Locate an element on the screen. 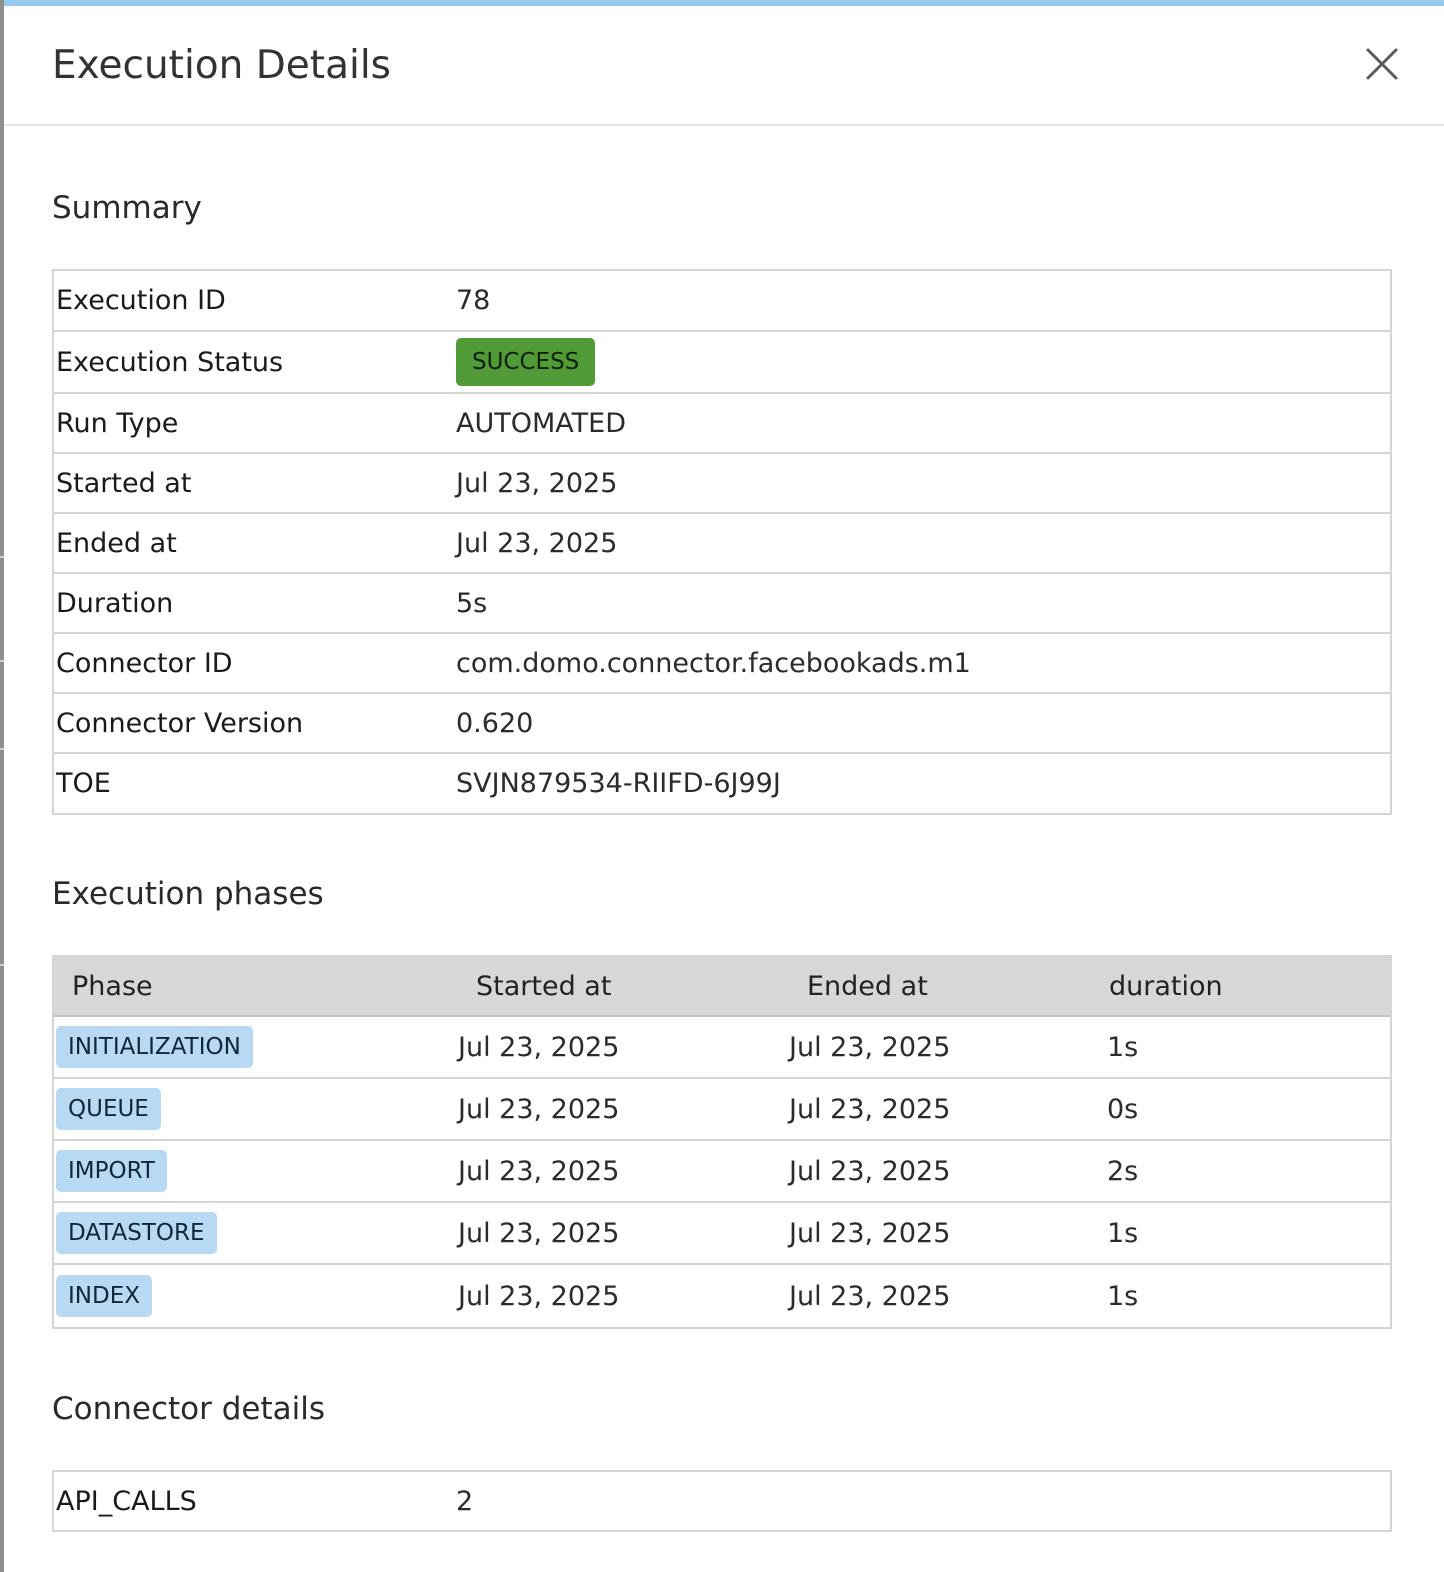 The height and width of the screenshot is (1572, 1444). close-icon is located at coordinates (1382, 64).